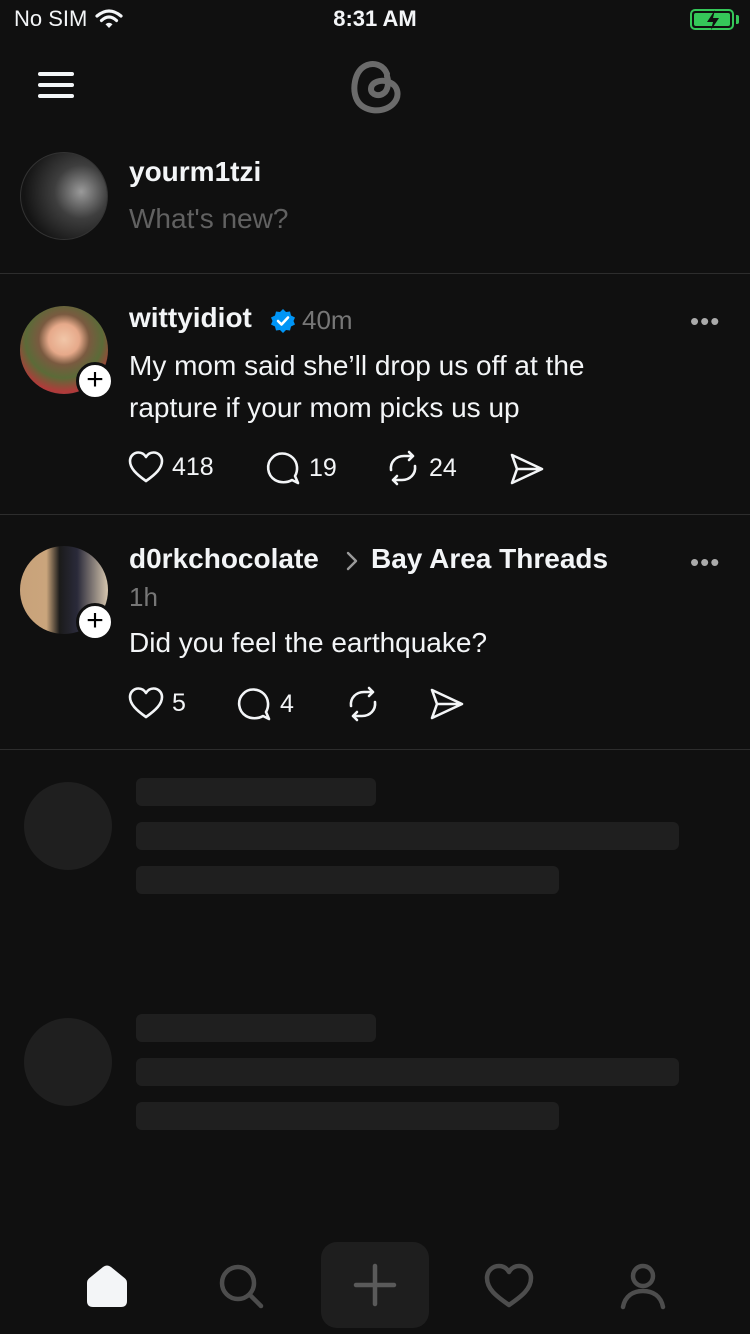 Image resolution: width=750 pixels, height=1334 pixels. Describe the element at coordinates (327, 320) in the screenshot. I see `post-time: 40m` at that location.